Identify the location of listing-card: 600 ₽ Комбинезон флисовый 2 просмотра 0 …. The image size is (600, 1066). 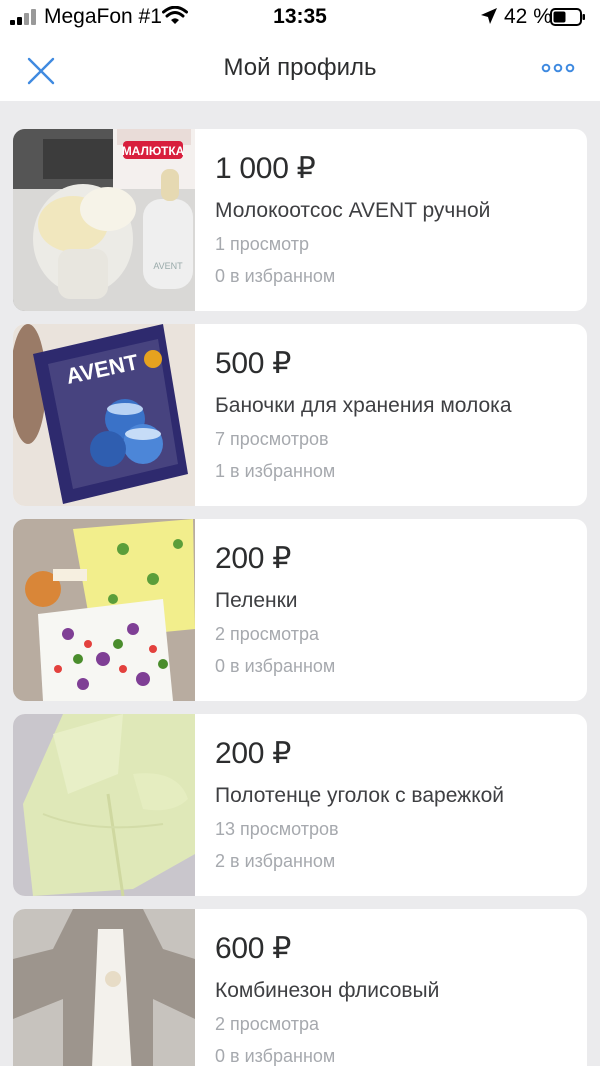
(300, 987).